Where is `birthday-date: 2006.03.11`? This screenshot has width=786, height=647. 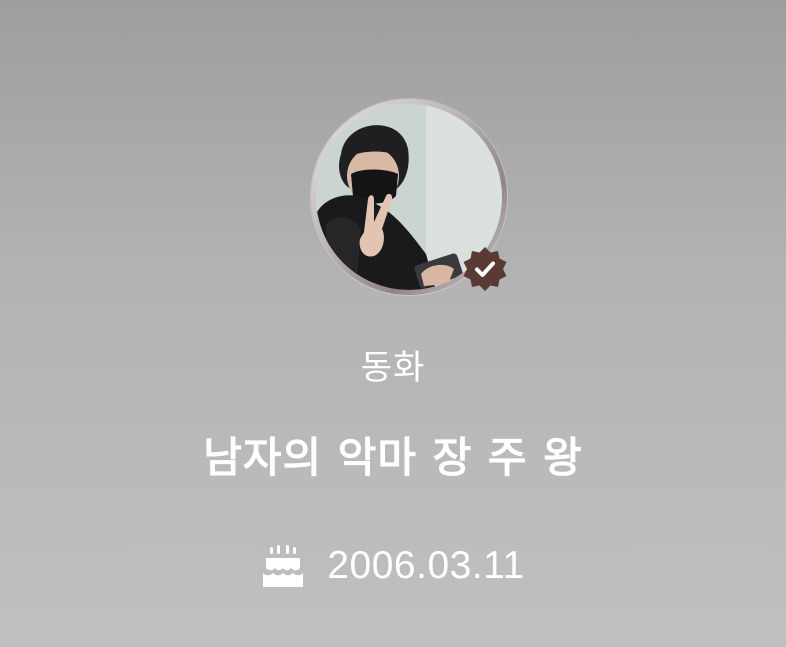
birthday-date: 2006.03.11 is located at coordinates (426, 565).